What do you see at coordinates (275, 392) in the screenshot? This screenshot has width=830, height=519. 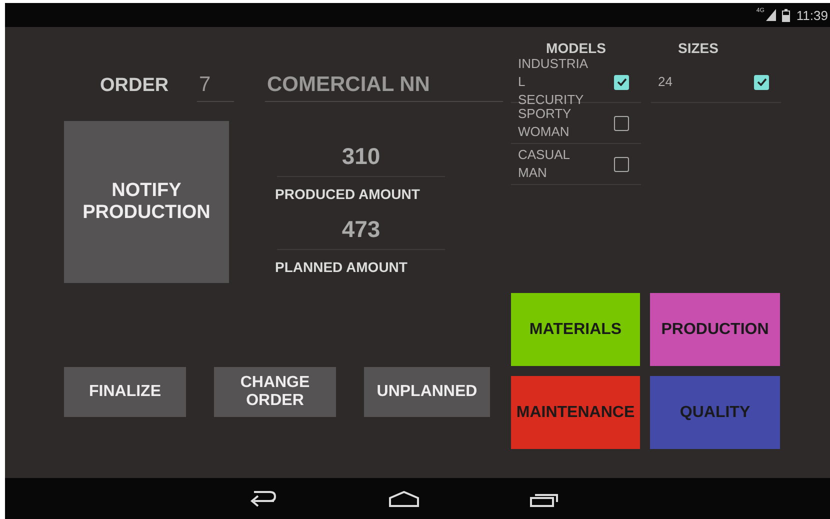 I see `action-button: CHANGE ORDER` at bounding box center [275, 392].